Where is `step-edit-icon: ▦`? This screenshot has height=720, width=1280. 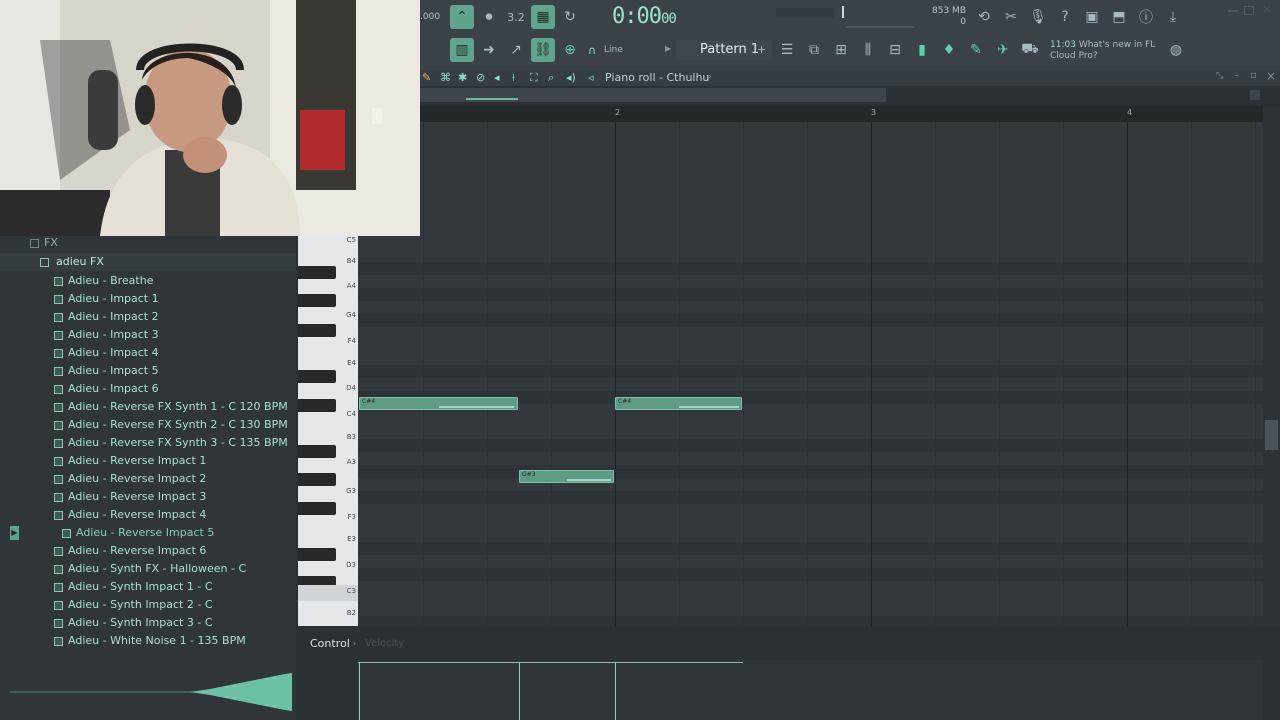
step-edit-icon: ▦ is located at coordinates (543, 17).